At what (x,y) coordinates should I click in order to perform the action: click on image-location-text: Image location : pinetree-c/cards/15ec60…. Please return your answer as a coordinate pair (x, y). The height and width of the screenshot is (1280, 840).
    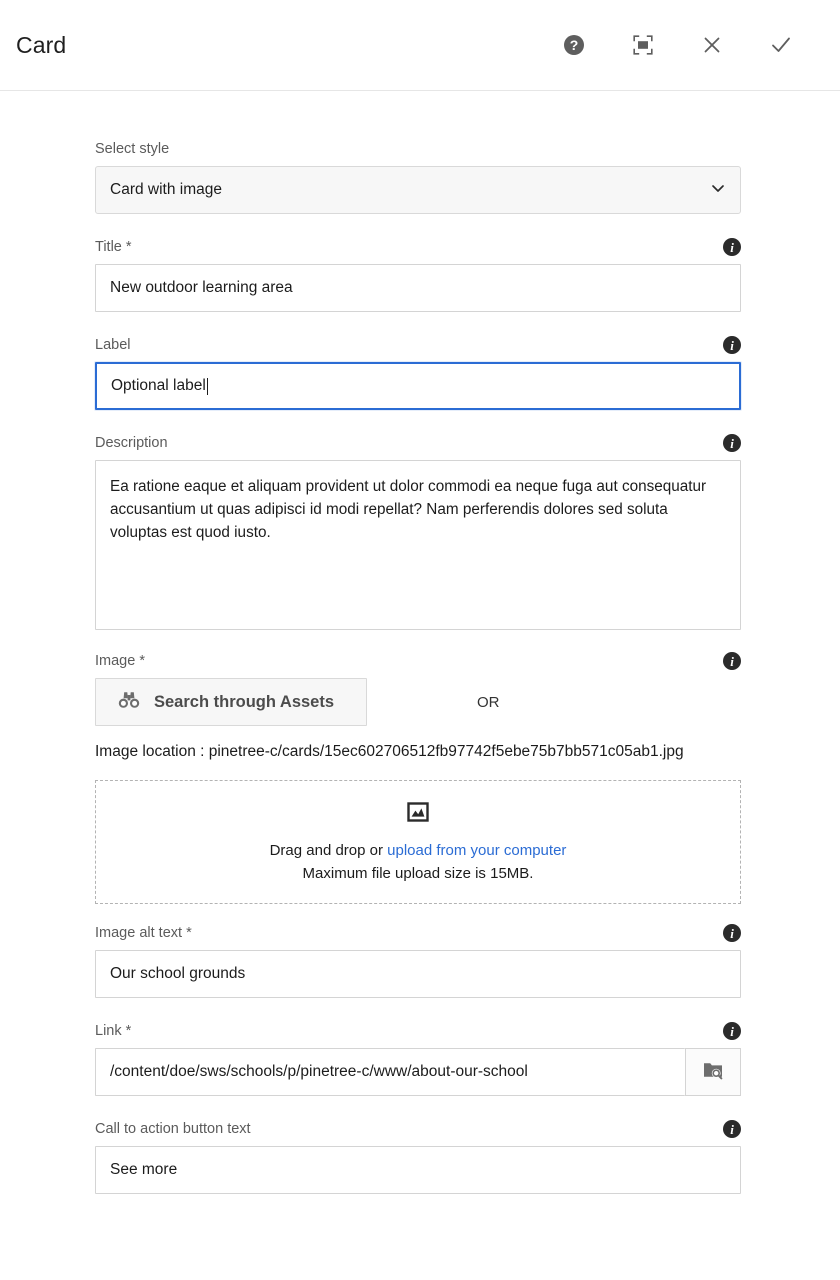
    Looking at the image, I should click on (389, 751).